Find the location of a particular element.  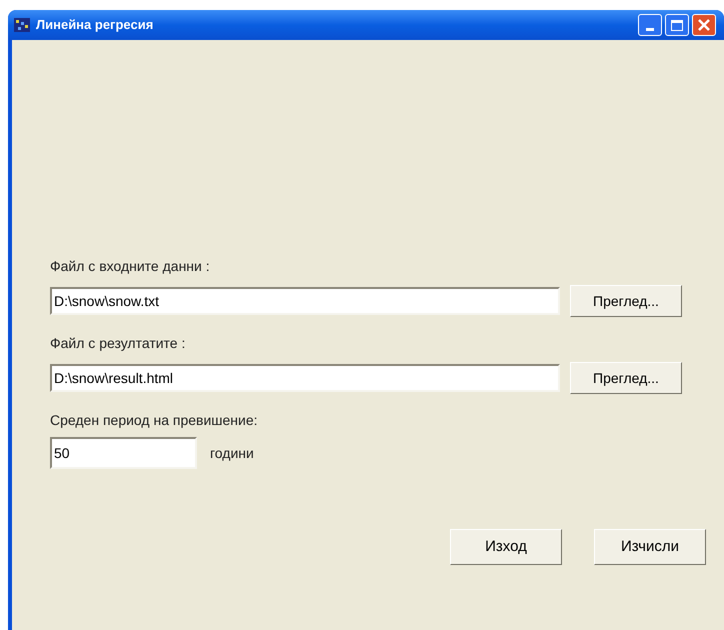

field-label: Файл с резултатите : is located at coordinates (118, 343).